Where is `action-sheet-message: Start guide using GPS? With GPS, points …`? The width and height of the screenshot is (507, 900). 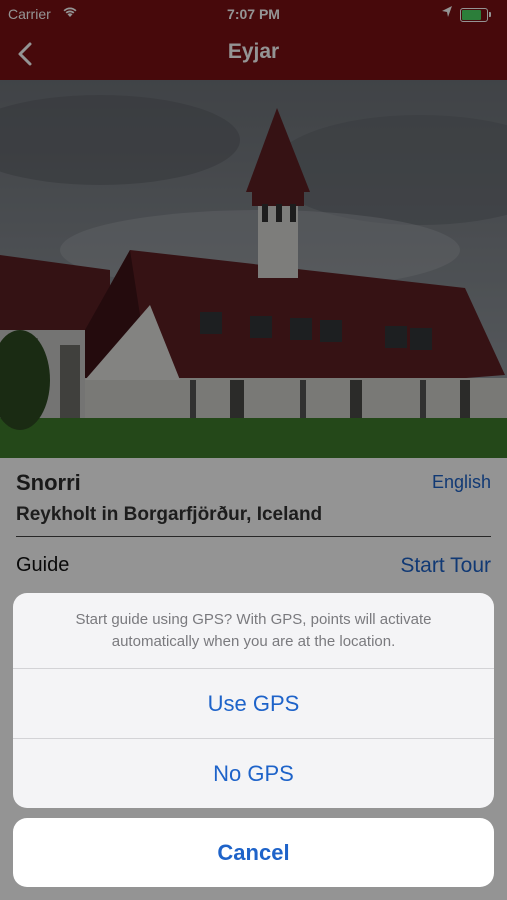 action-sheet-message: Start guide using GPS? With GPS, points … is located at coordinates (253, 630).